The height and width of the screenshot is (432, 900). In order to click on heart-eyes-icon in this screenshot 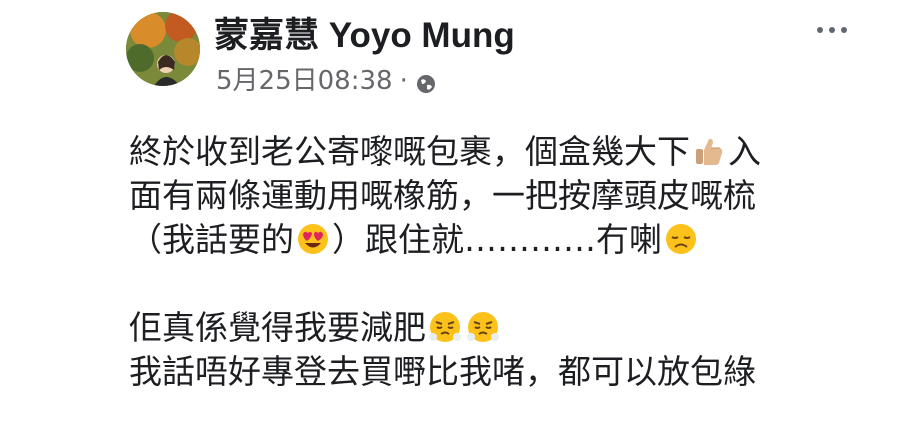, I will do `click(313, 239)`.